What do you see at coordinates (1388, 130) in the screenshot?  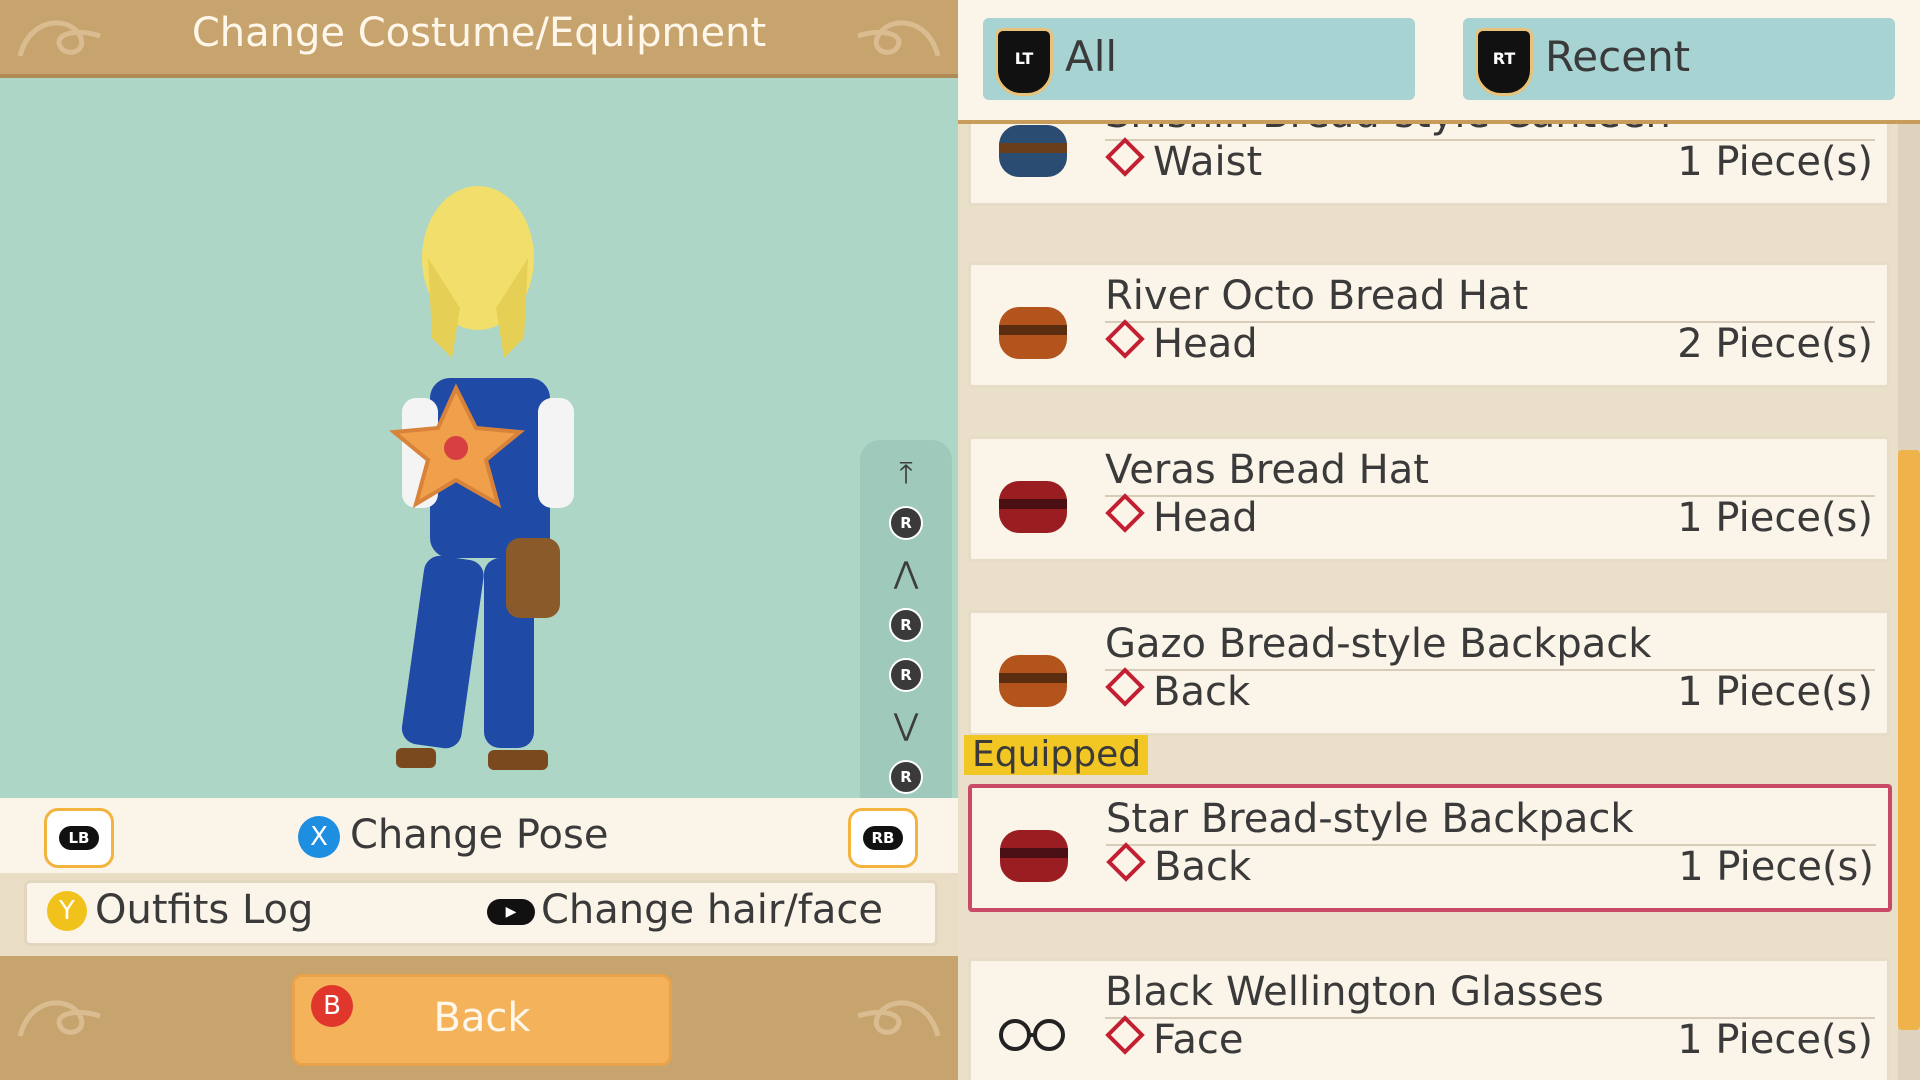 I see `item-name: Shishin Bread-style Canteen` at bounding box center [1388, 130].